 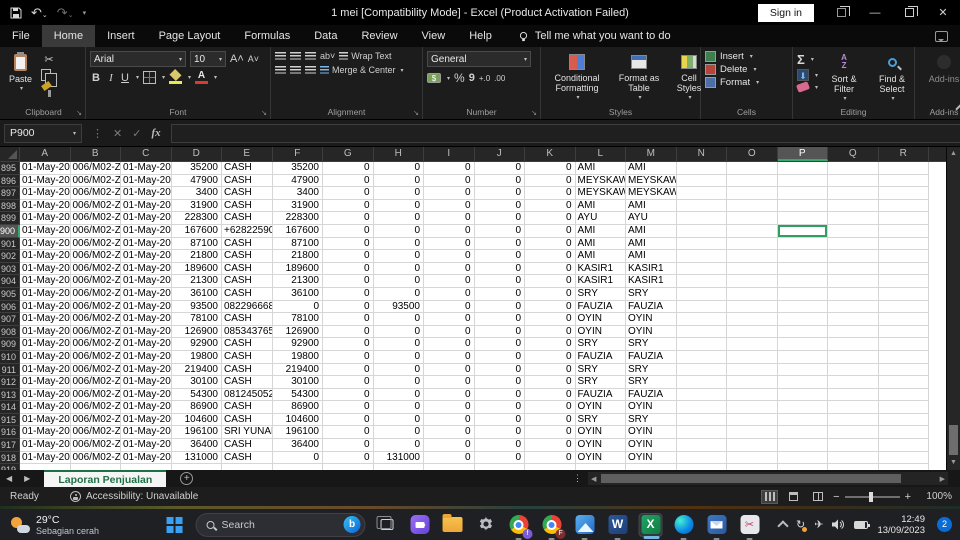 What do you see at coordinates (853, 244) in the screenshot?
I see `cell-Q901` at bounding box center [853, 244].